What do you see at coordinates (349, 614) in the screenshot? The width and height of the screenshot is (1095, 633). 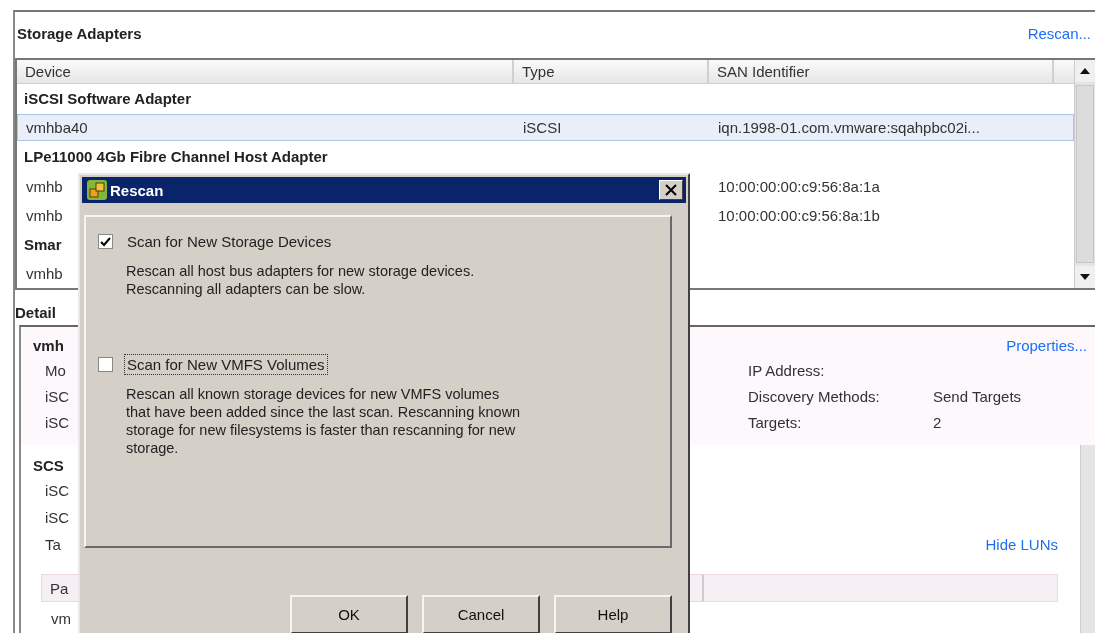 I see `dialog-button: OK` at bounding box center [349, 614].